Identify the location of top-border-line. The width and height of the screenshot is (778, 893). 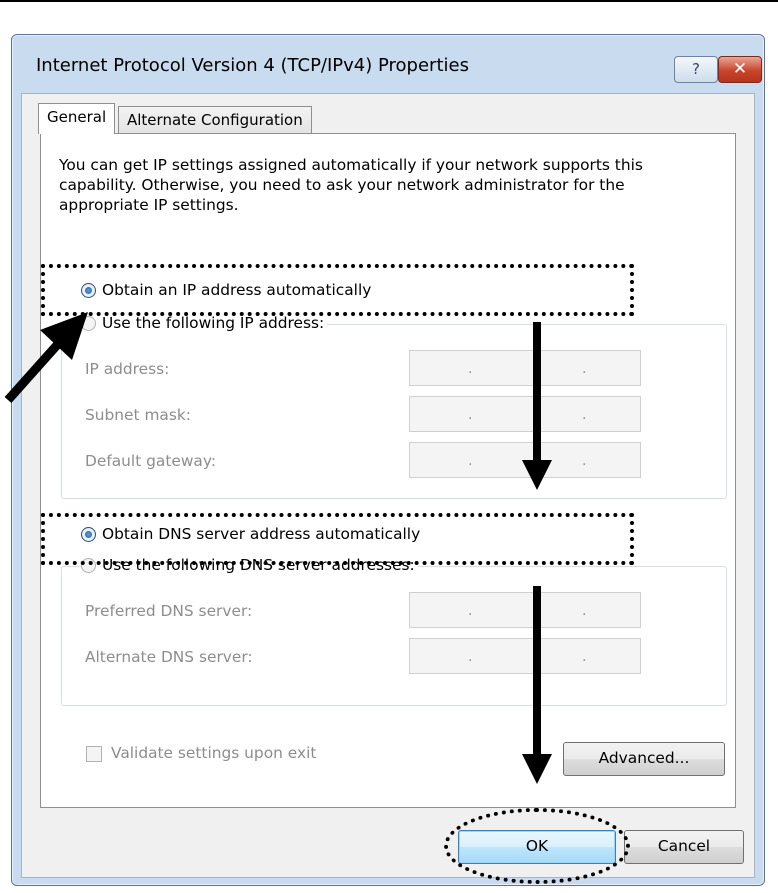
(389, 1).